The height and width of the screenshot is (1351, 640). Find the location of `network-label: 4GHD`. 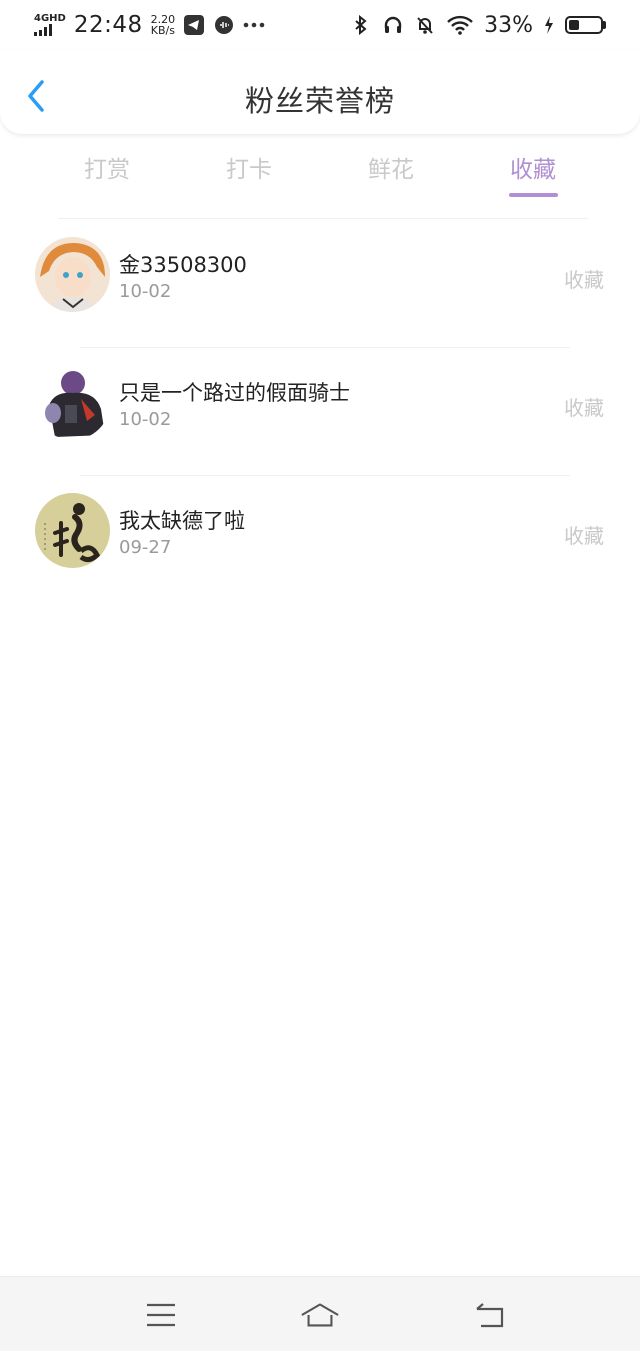

network-label: 4GHD is located at coordinates (50, 18).